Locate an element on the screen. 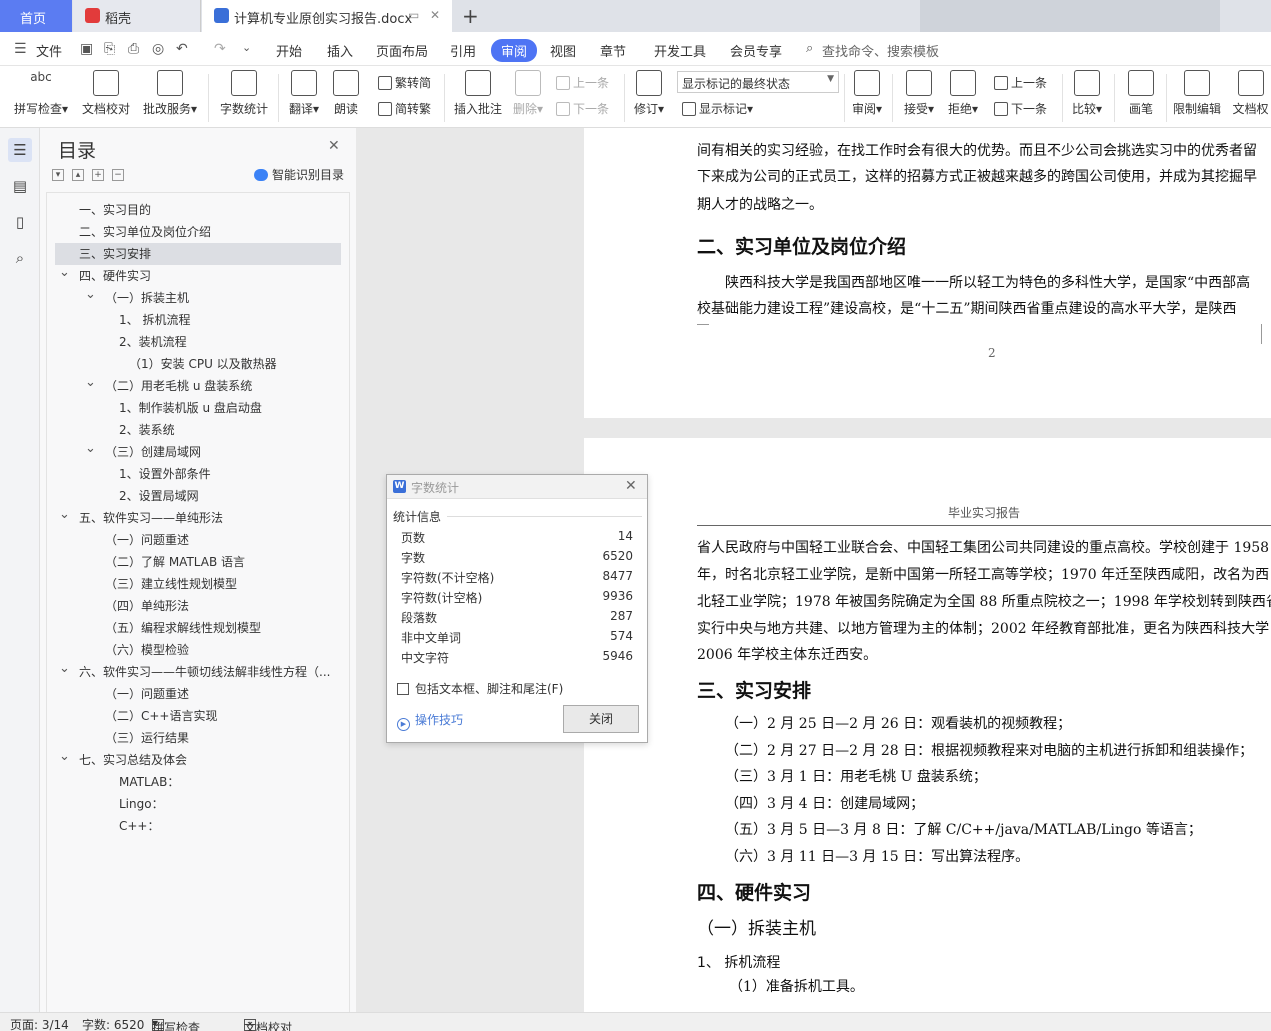  toc-item: ⌄ 五、软件实习——单纯形法 is located at coordinates (196, 518).